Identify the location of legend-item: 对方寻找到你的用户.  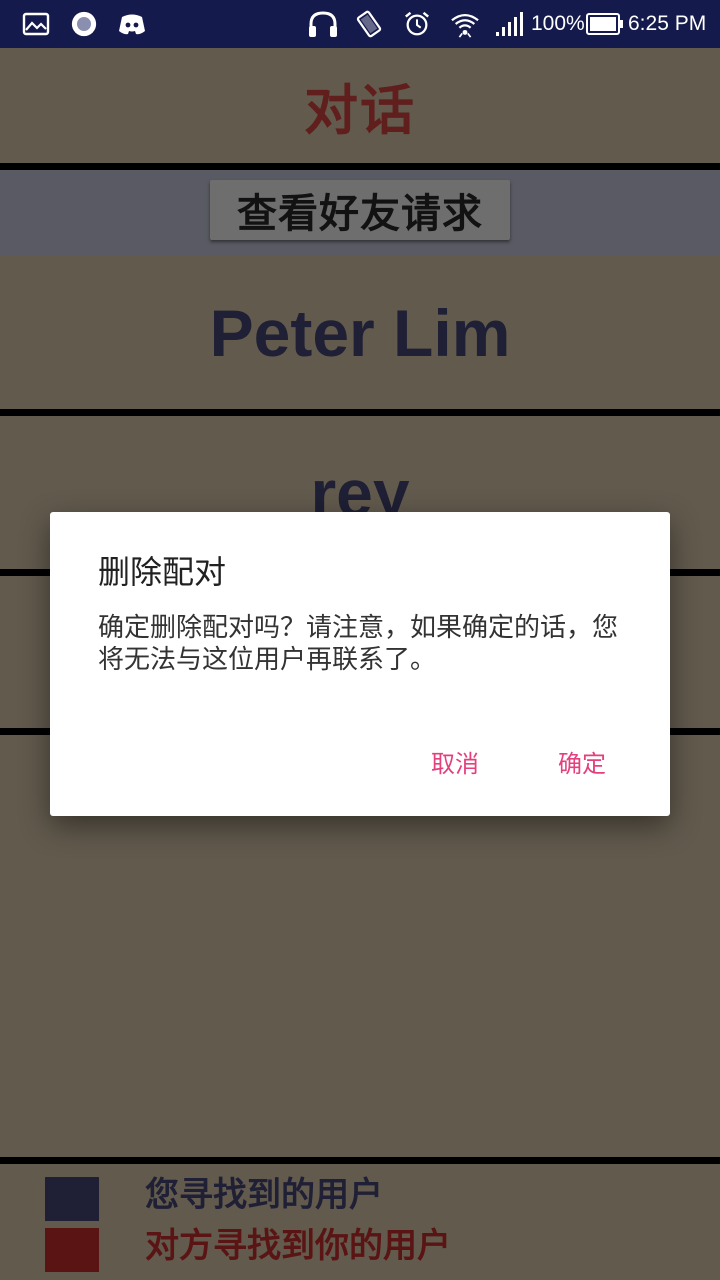
(360, 1249).